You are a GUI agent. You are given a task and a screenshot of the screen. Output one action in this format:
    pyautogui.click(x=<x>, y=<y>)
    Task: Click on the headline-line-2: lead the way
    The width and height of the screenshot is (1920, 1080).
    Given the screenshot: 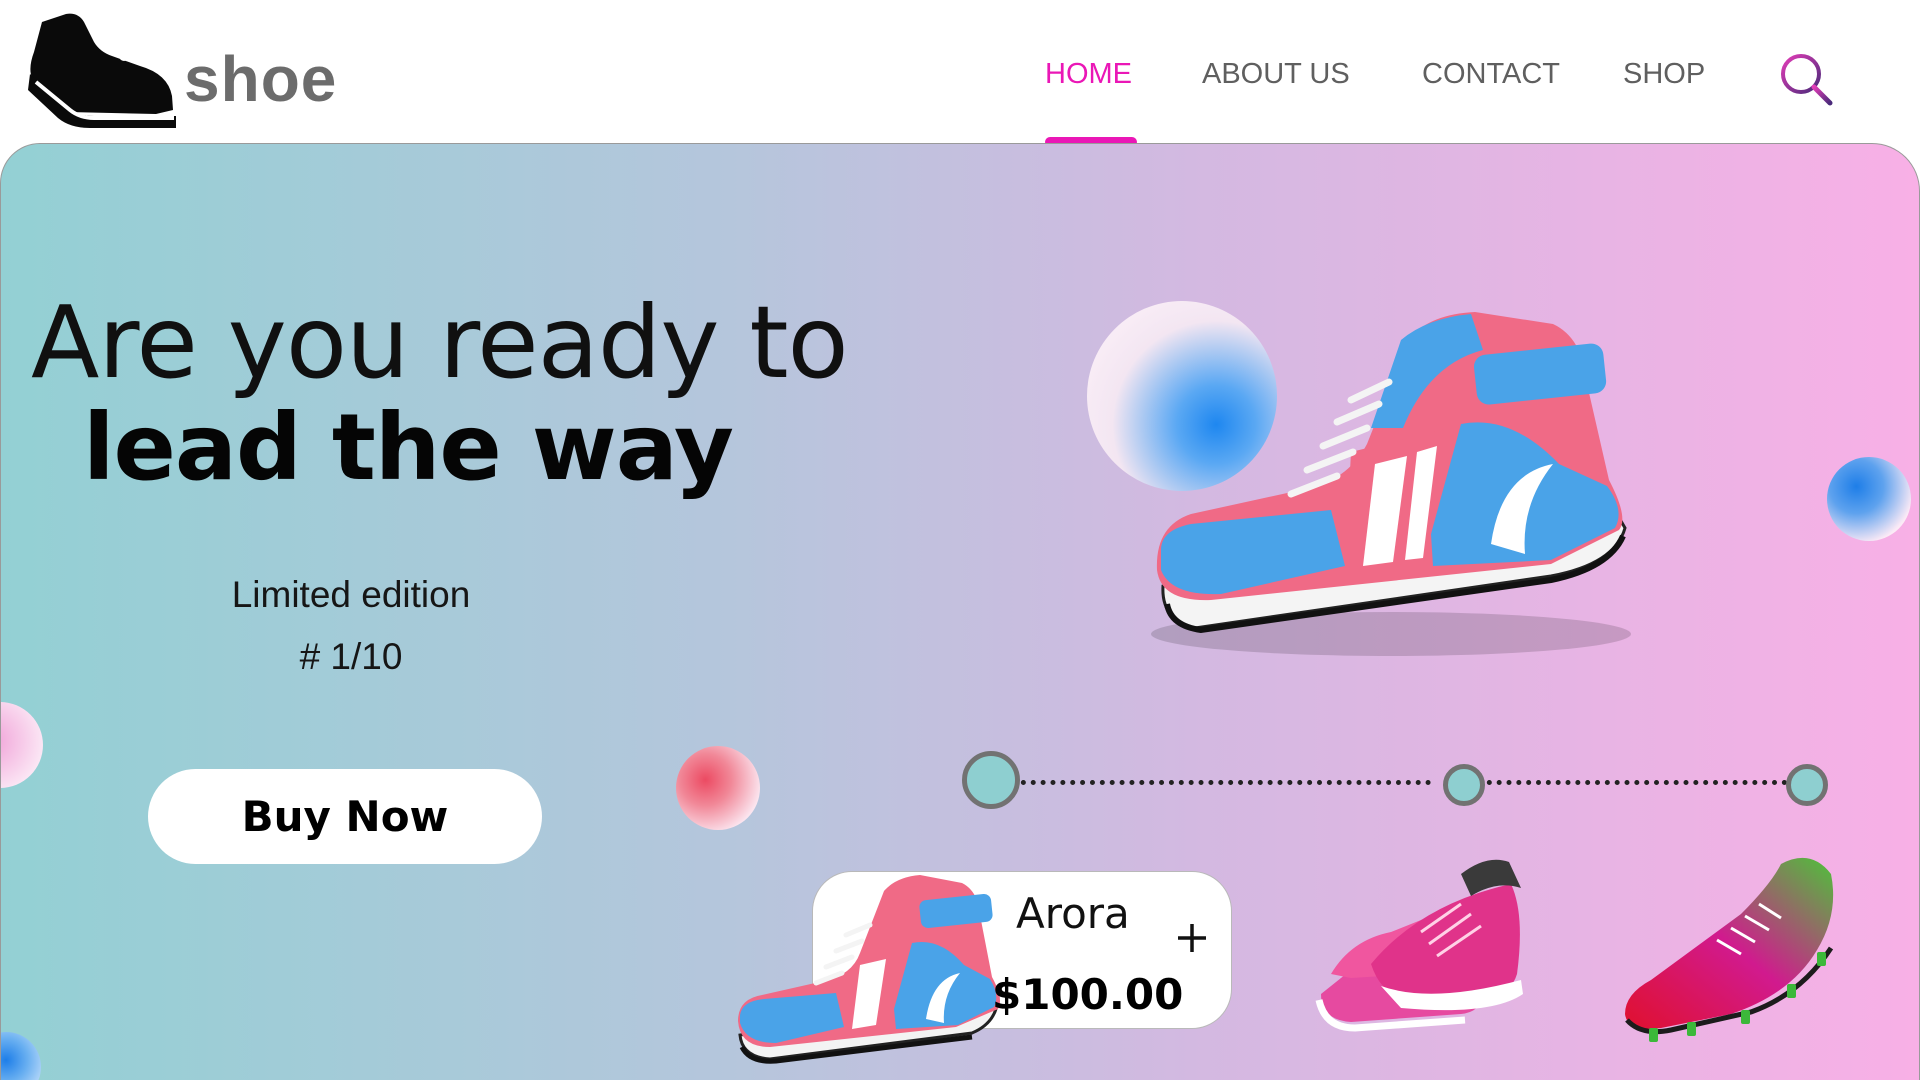 What is the action you would take?
    pyautogui.click(x=408, y=447)
    